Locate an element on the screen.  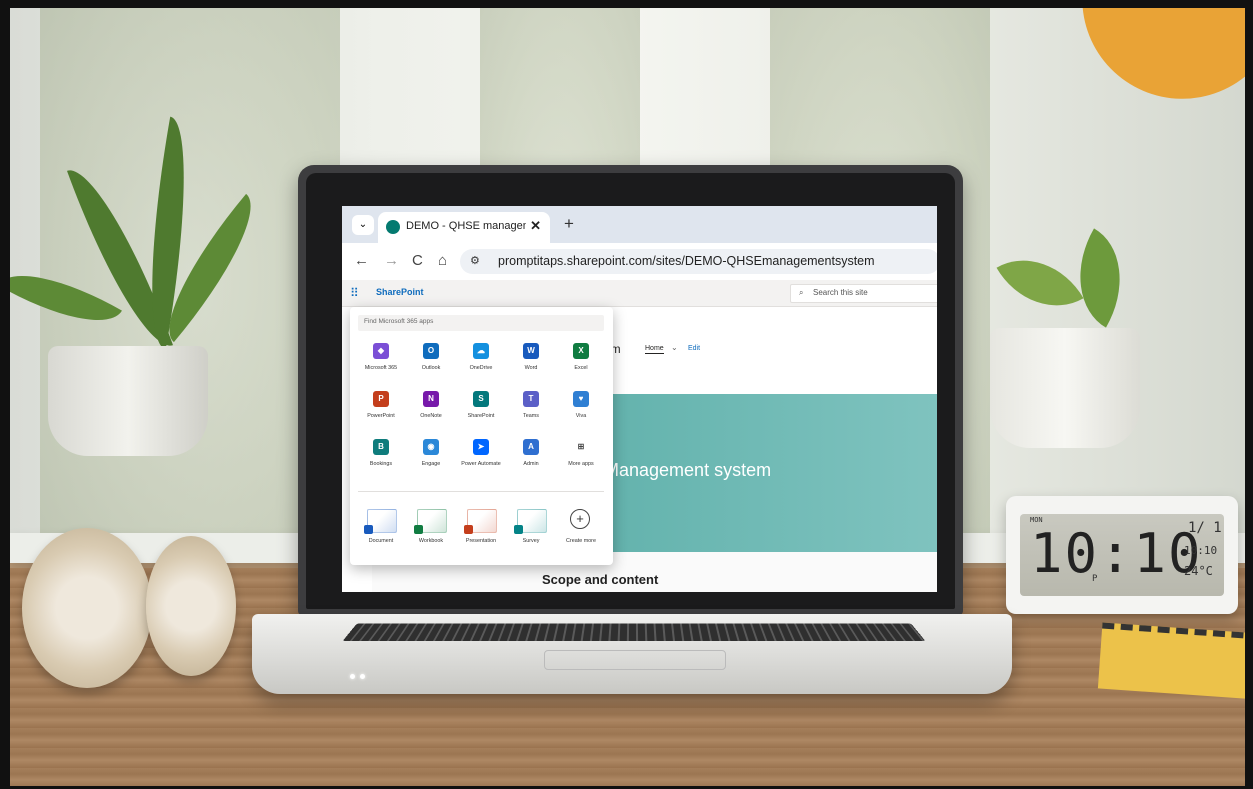
sharepoint-icon: S is located at coordinates (481, 399).